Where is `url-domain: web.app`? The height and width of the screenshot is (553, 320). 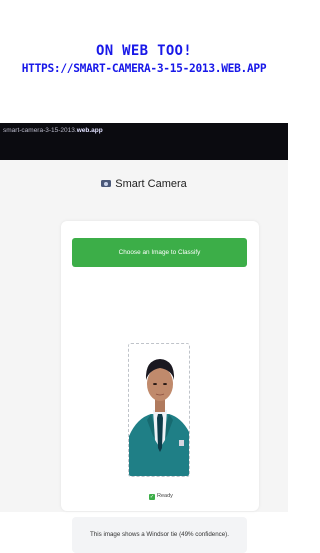
url-domain: web.app is located at coordinates (89, 130).